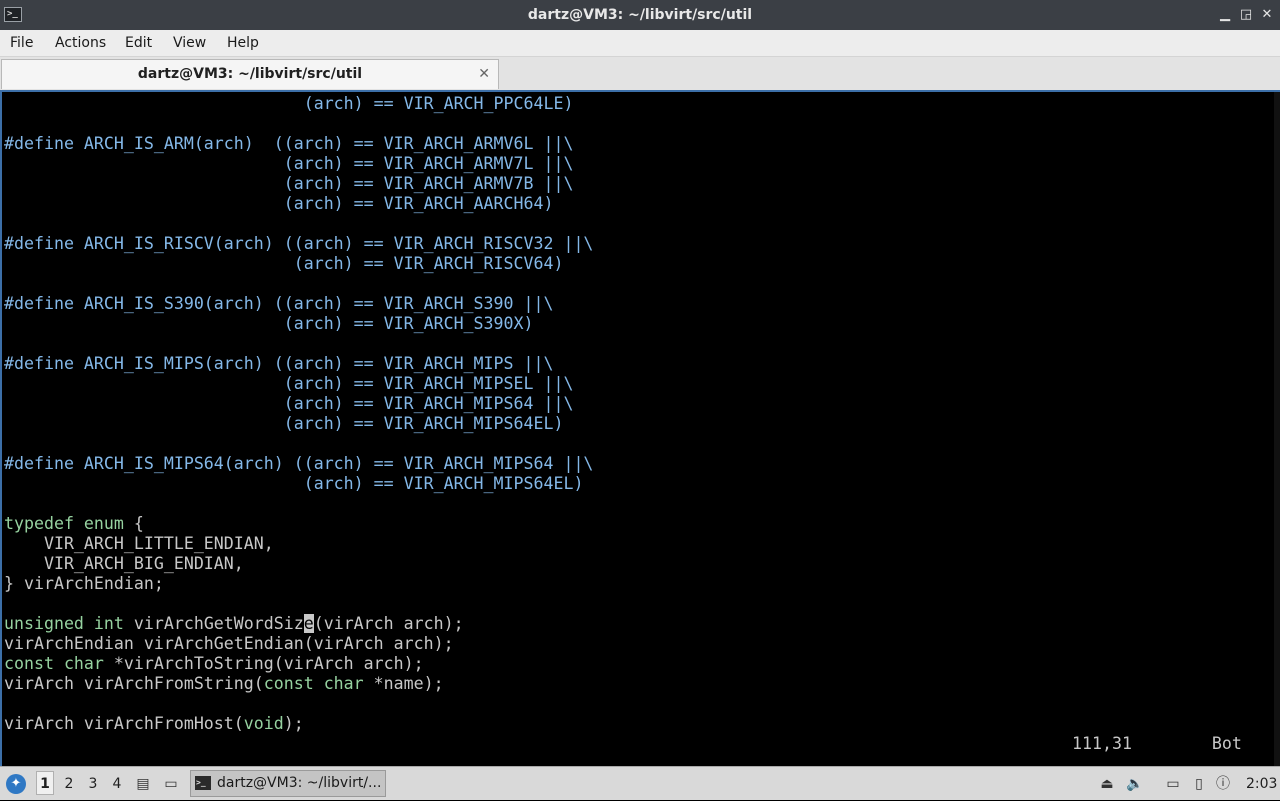 This screenshot has height=801, width=1280. I want to click on menu-bar: File Actions Edit View Help, so click(640, 43).